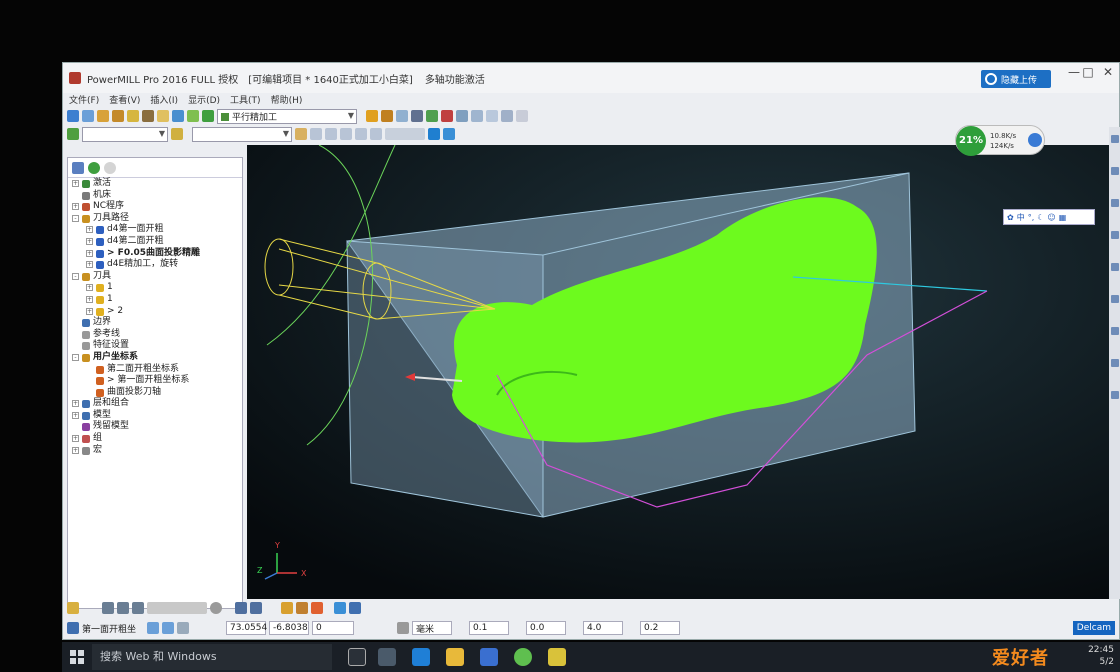  I want to click on windows-start-icon, so click(77, 657).